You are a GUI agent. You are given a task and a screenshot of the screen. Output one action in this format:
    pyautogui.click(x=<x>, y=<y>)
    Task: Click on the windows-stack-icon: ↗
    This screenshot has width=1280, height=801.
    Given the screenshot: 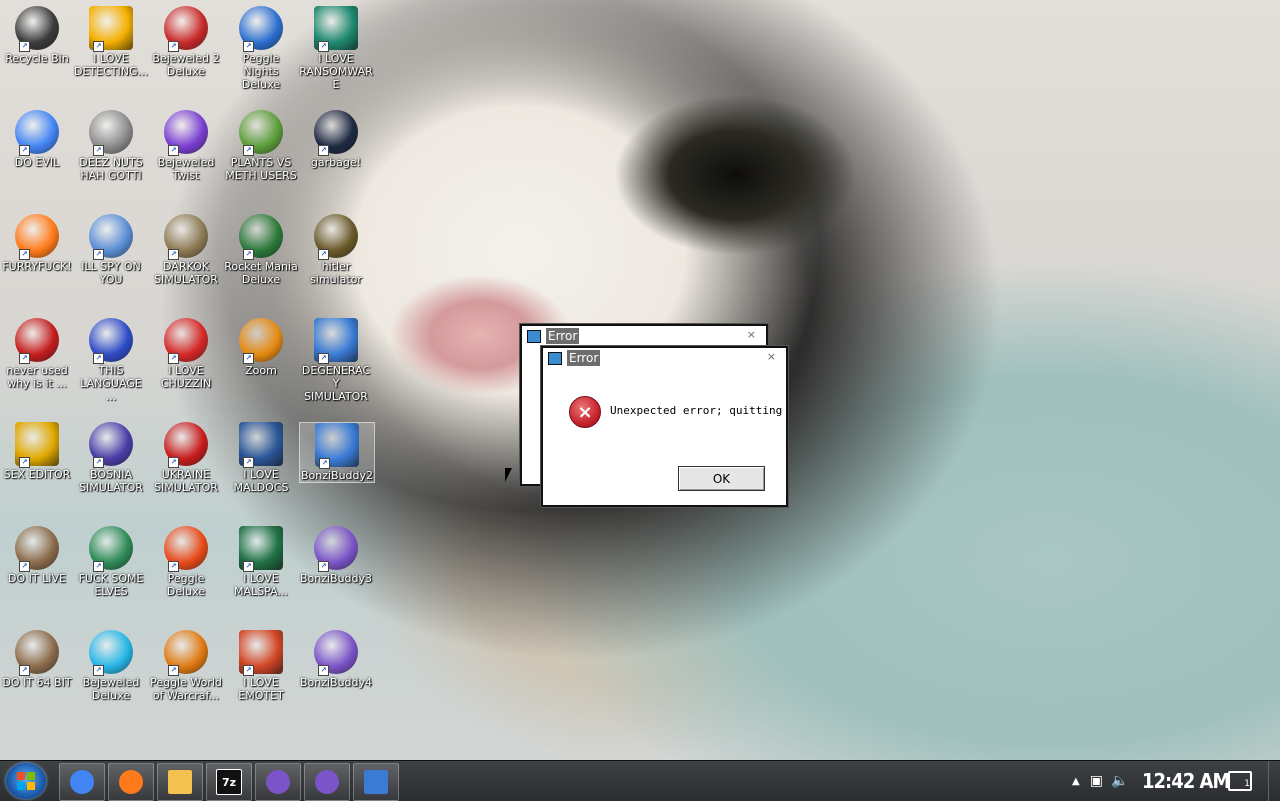 What is the action you would take?
    pyautogui.click(x=111, y=133)
    